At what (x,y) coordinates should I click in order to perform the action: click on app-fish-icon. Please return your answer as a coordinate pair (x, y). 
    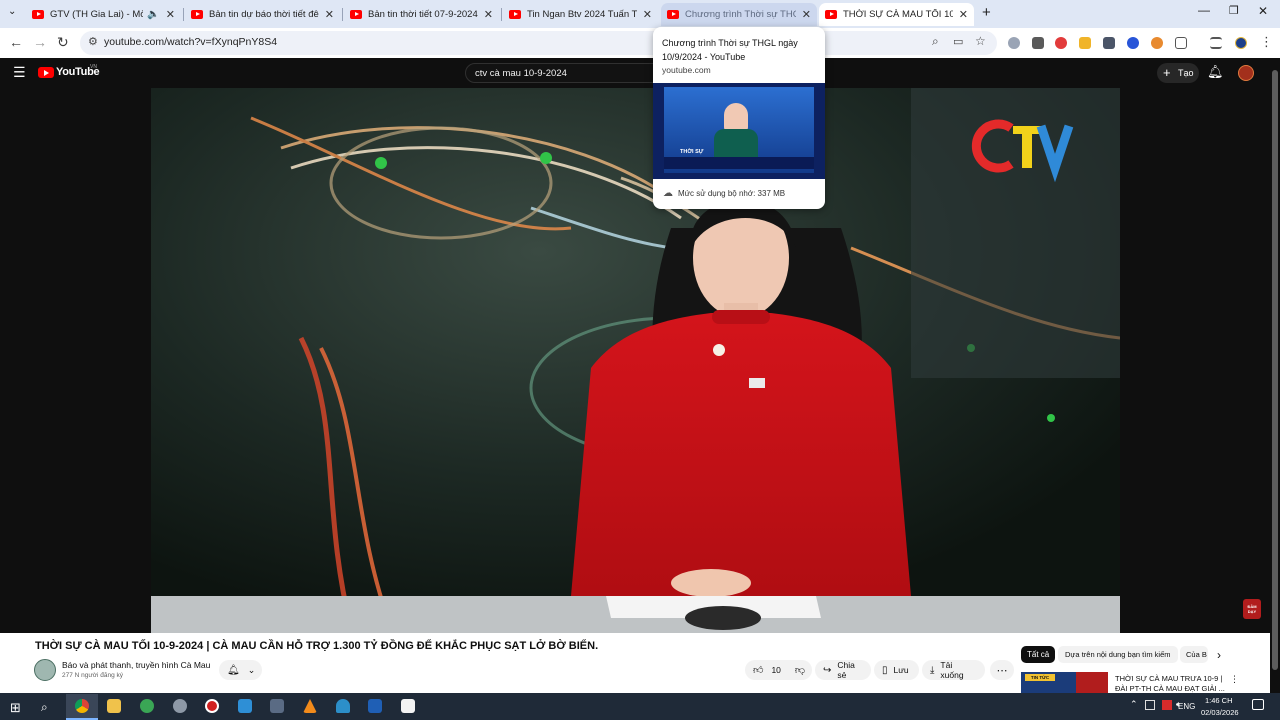
    Looking at the image, I should click on (343, 706).